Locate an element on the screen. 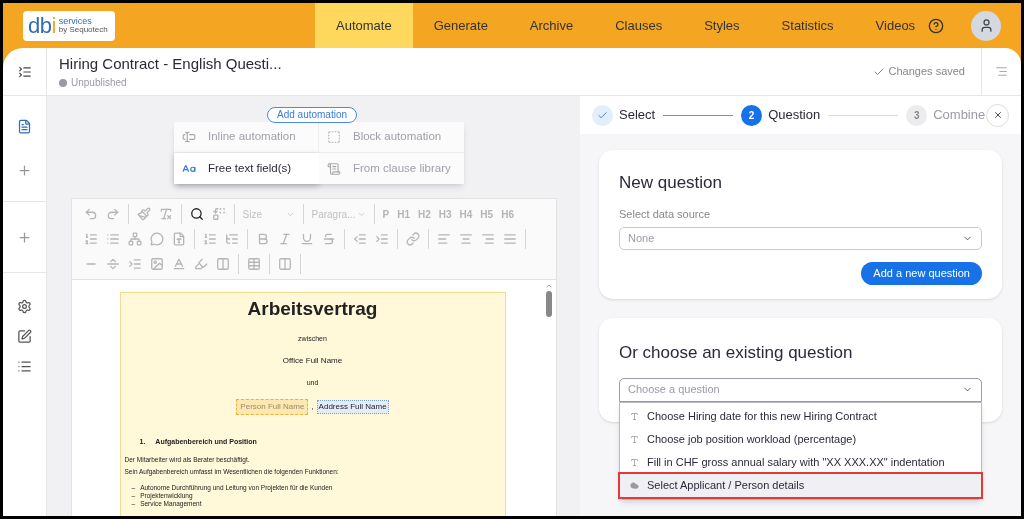 The image size is (1024, 519). automation-option: From clause library is located at coordinates (391, 168).